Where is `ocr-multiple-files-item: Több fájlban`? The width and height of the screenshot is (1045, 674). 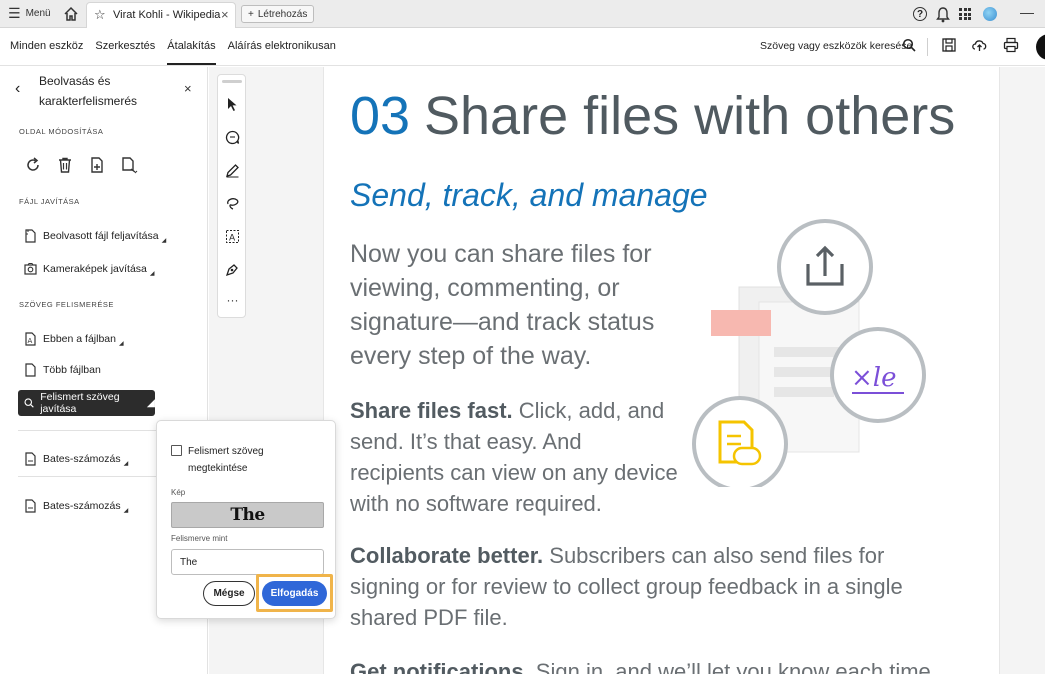 ocr-multiple-files-item: Több fájlban is located at coordinates (62, 370).